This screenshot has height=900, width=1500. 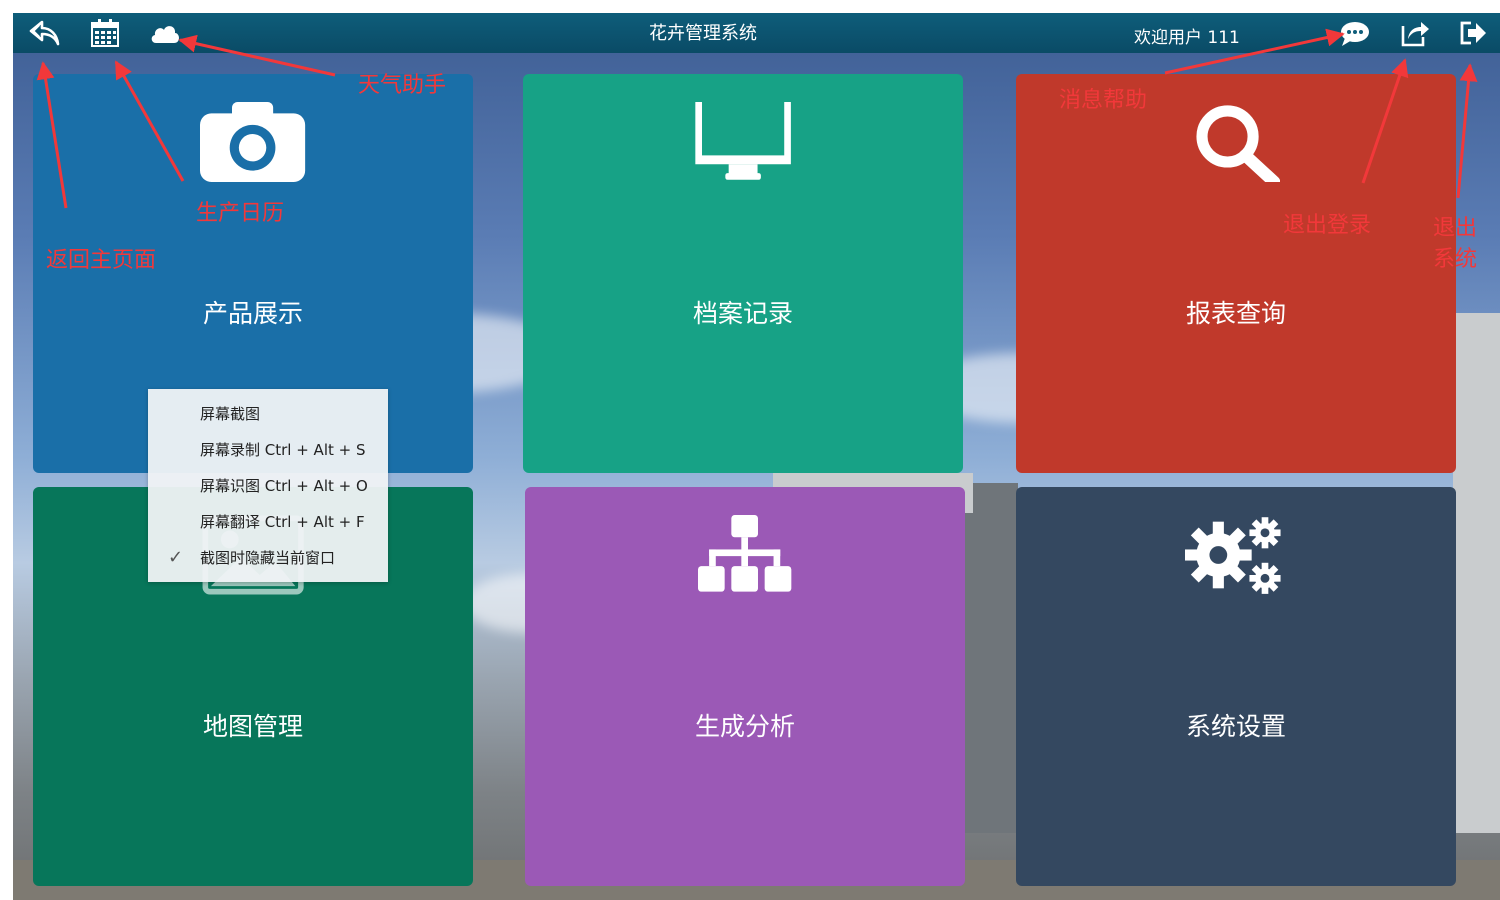 What do you see at coordinates (1473, 33) in the screenshot?
I see `exit-icon` at bounding box center [1473, 33].